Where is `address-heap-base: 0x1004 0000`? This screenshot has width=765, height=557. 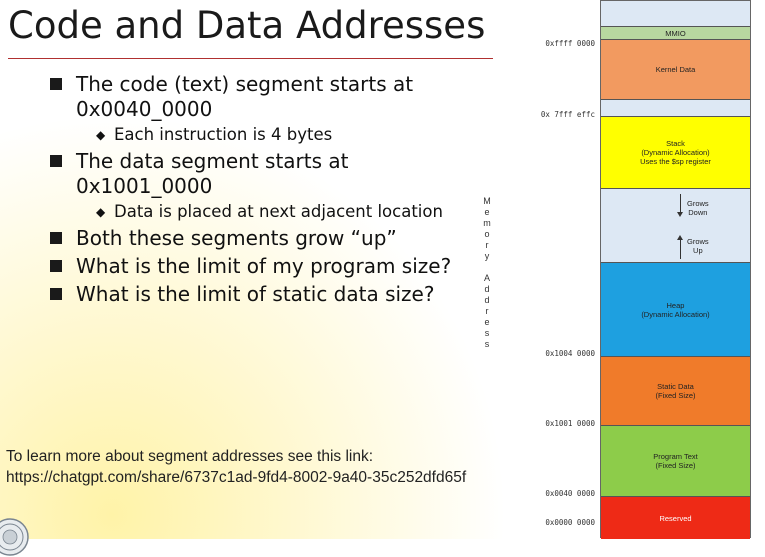
address-heap-base: 0x1004 0000 is located at coordinates (570, 353).